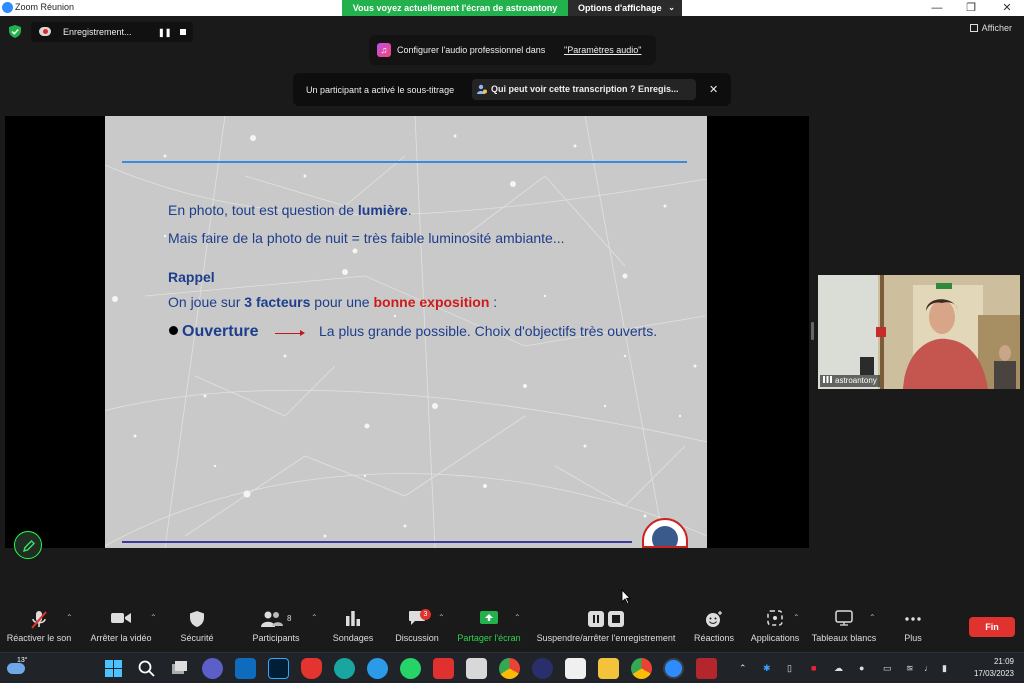 The width and height of the screenshot is (1024, 683). What do you see at coordinates (311, 668) in the screenshot?
I see `shield-app-icon` at bounding box center [311, 668].